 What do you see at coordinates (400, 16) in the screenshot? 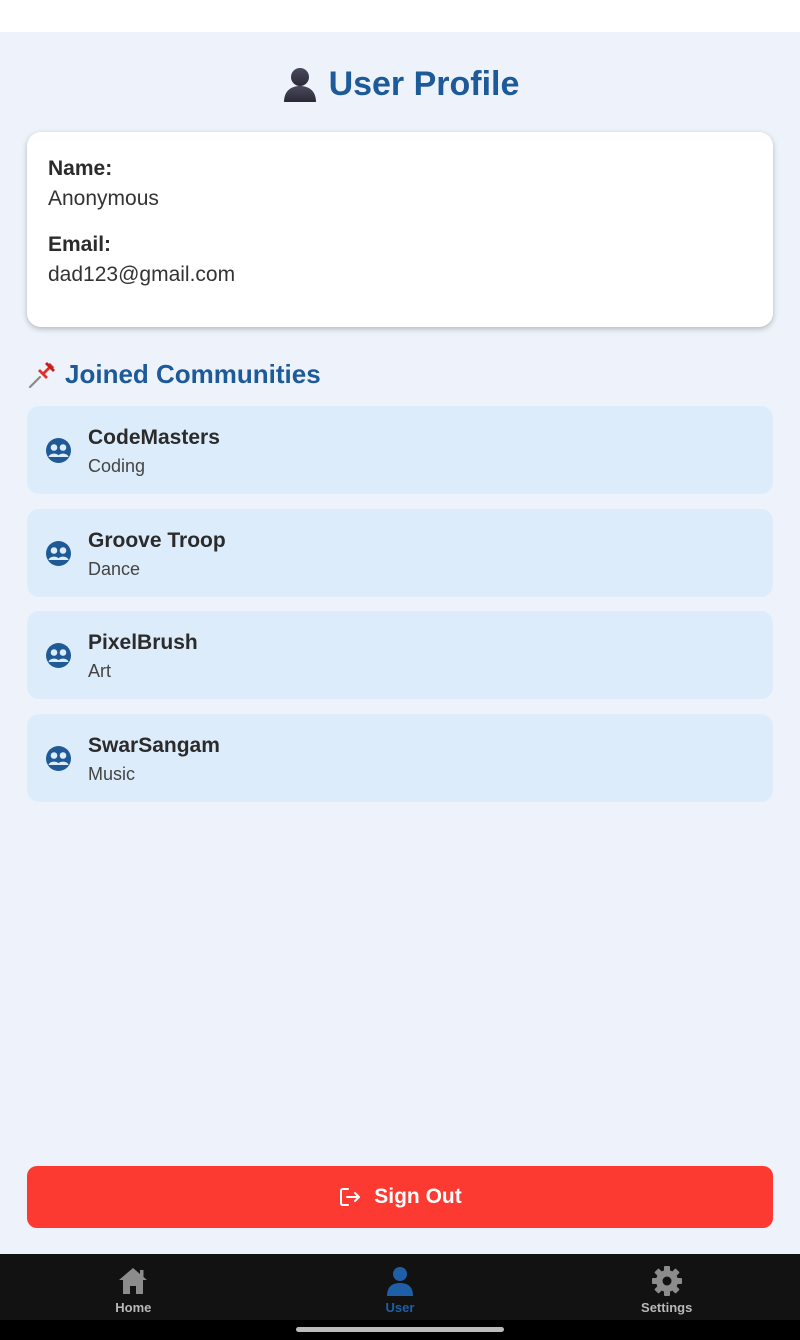
I see `status-bar` at bounding box center [400, 16].